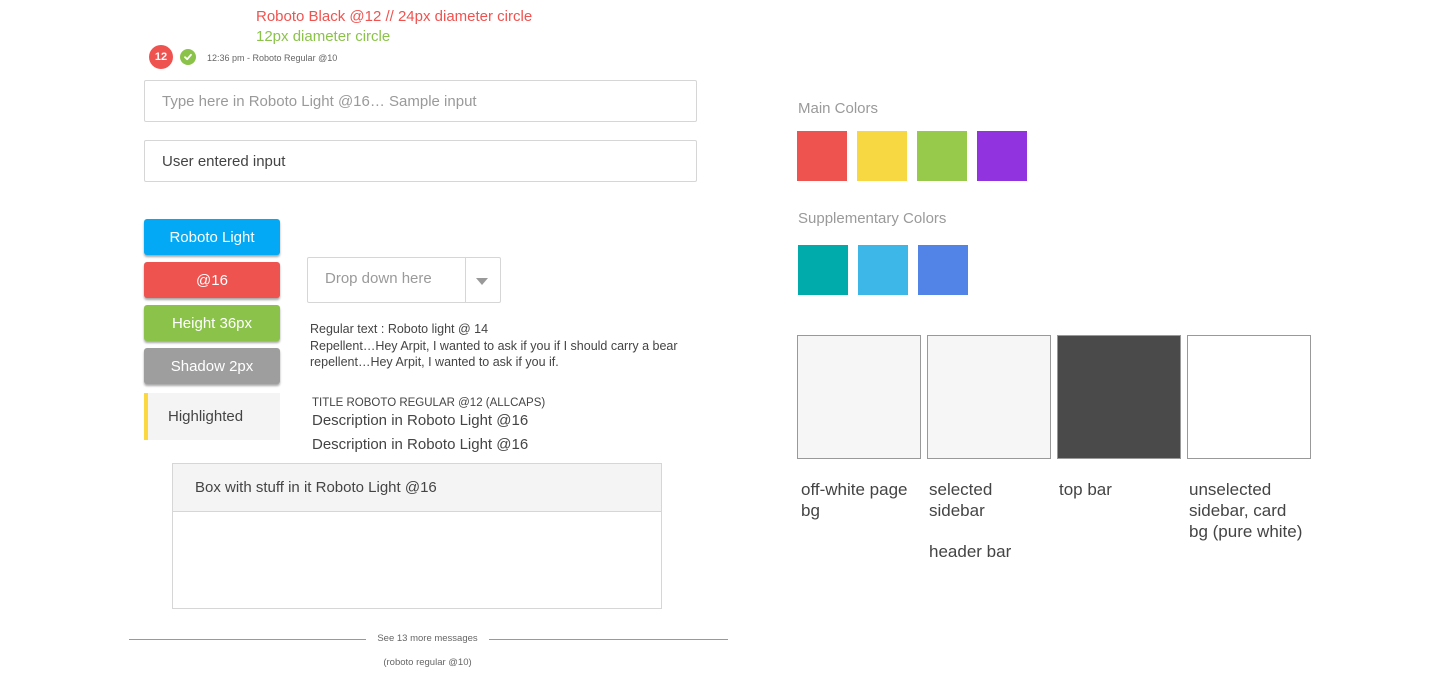  I want to click on swatch-yellow, so click(882, 156).